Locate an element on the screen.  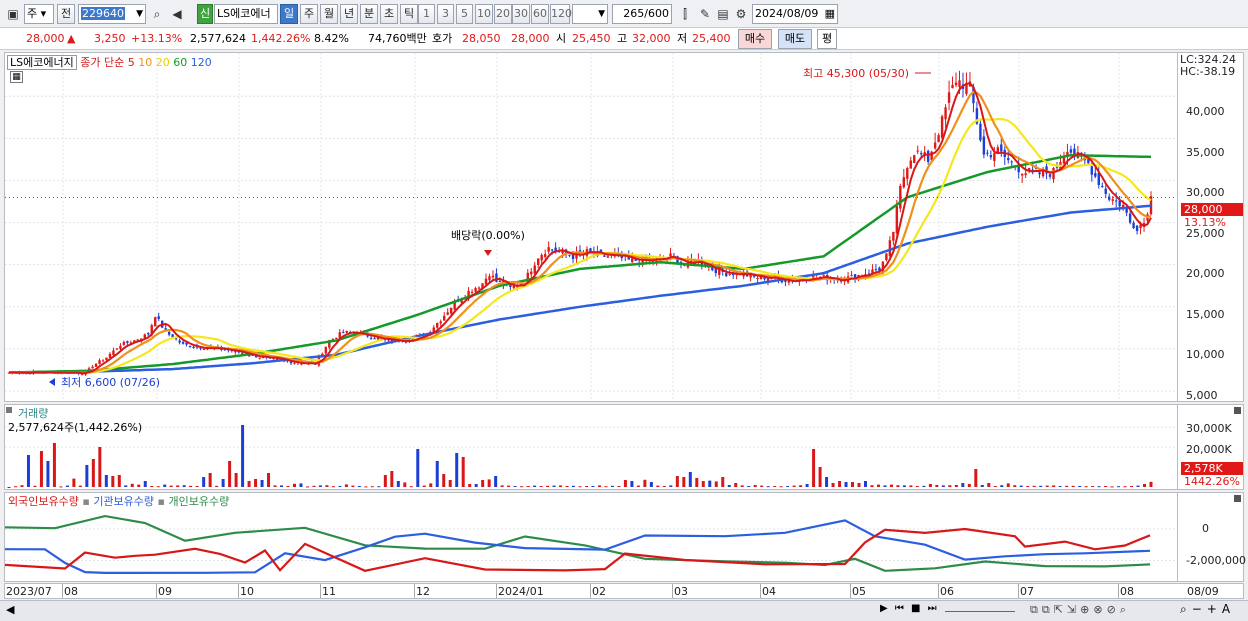
prev-button: 전 is located at coordinates (66, 14).